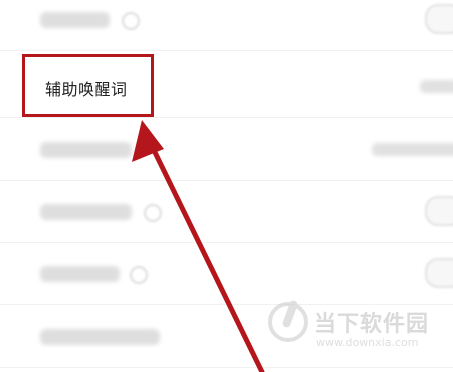  I want to click on downxia-logo-icon, so click(288, 322).